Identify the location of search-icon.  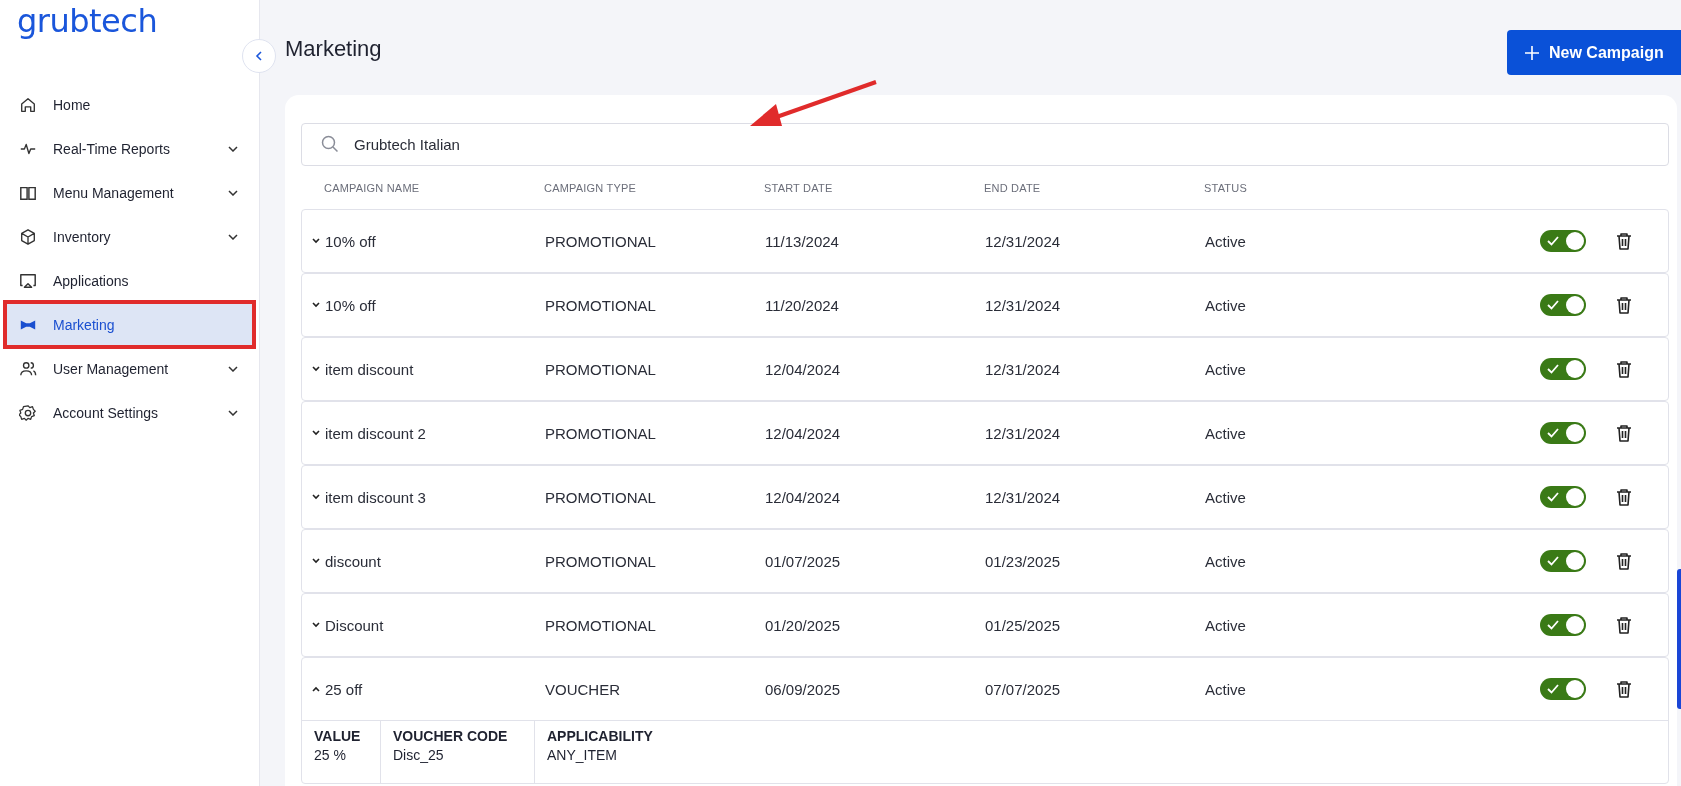
(330, 144).